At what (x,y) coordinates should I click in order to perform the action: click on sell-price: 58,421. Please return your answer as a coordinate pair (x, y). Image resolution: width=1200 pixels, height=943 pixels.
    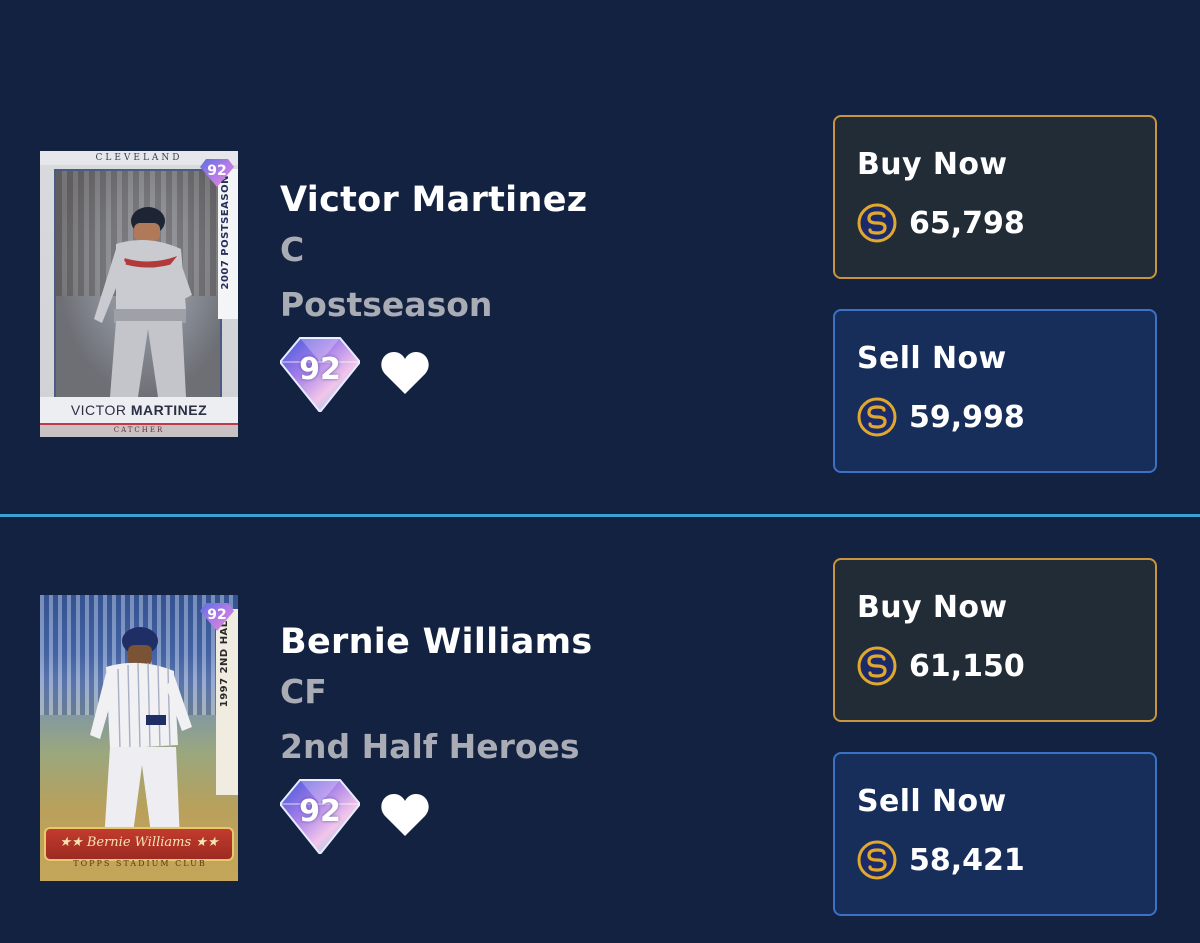
    Looking at the image, I should click on (967, 860).